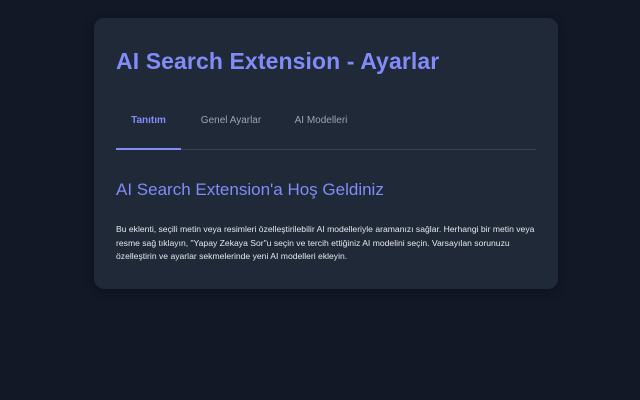 The image size is (640, 400). What do you see at coordinates (250, 189) in the screenshot?
I see `welcome-heading: AI Search Extension'a Hoş Geldiniz` at bounding box center [250, 189].